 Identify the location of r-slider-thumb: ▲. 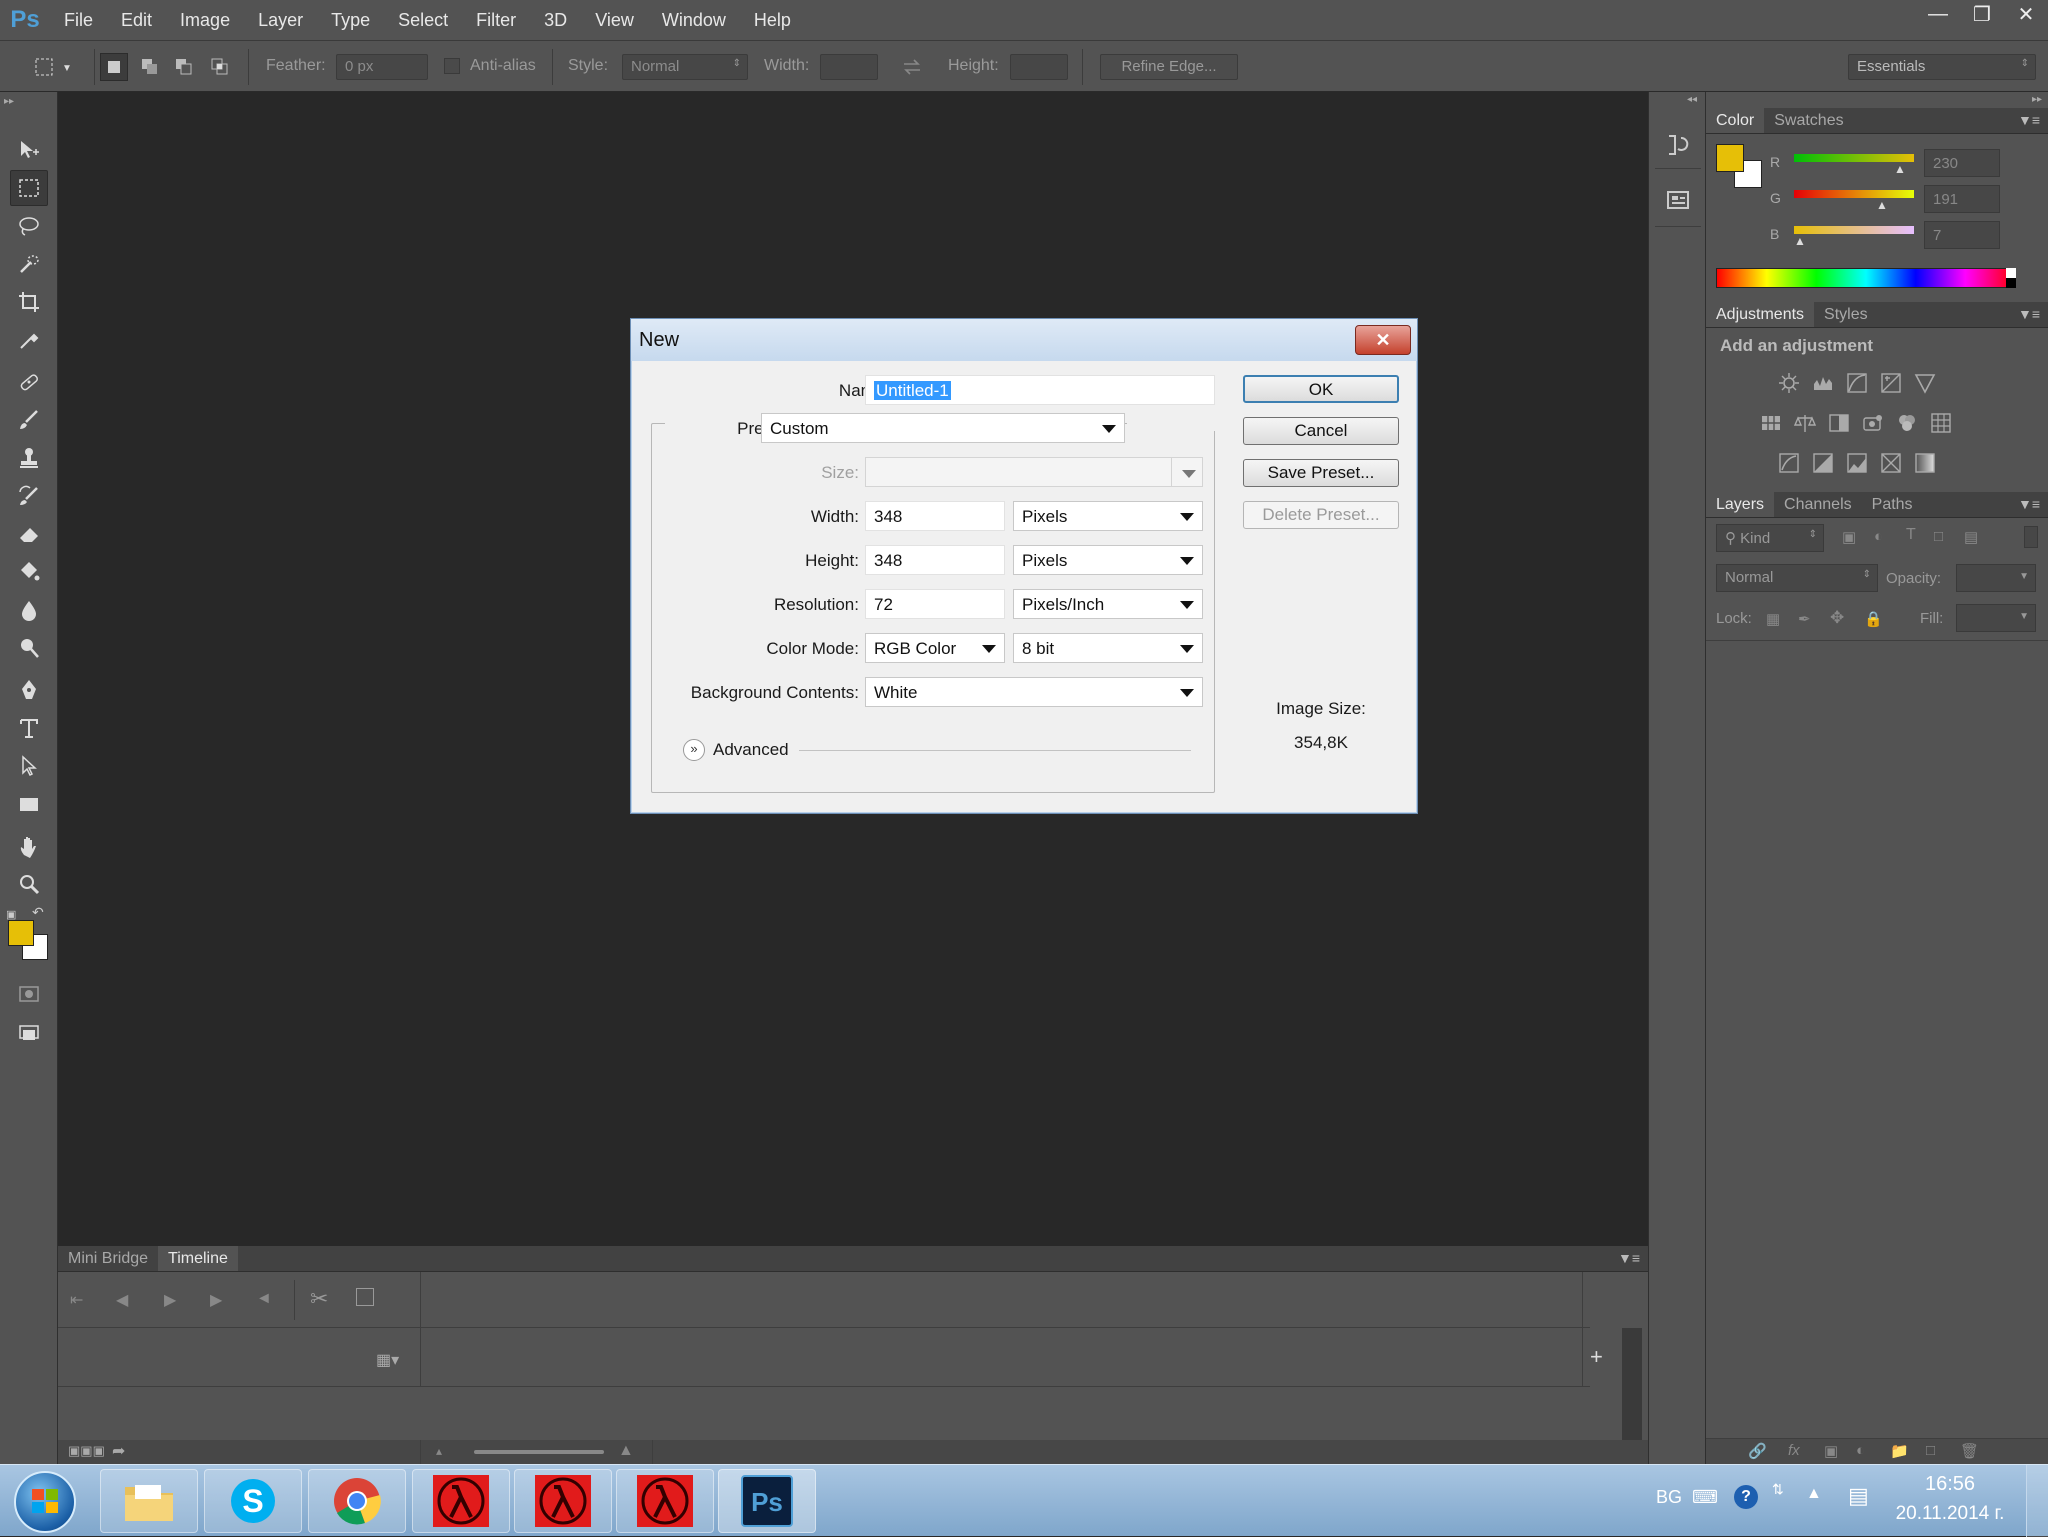
(1900, 169).